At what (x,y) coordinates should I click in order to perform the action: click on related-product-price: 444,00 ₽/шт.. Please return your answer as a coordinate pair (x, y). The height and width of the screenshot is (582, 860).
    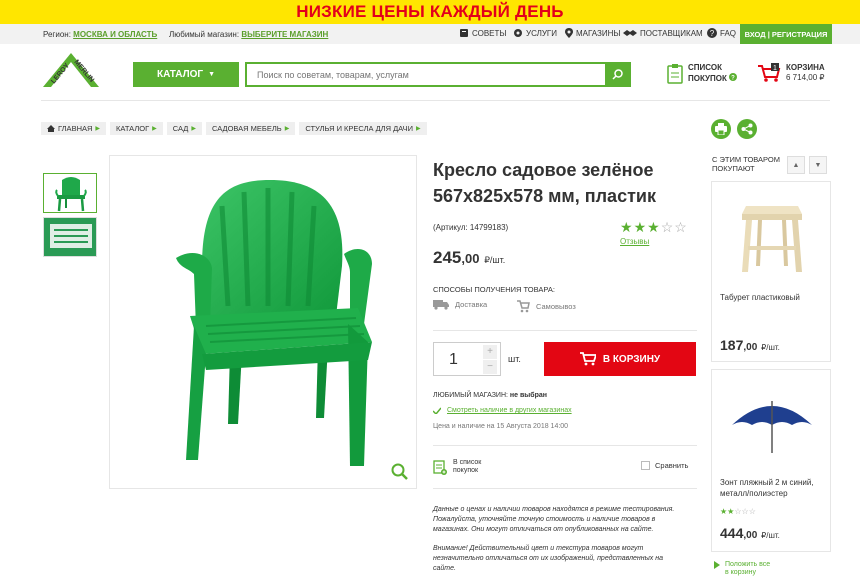
    Looking at the image, I should click on (750, 533).